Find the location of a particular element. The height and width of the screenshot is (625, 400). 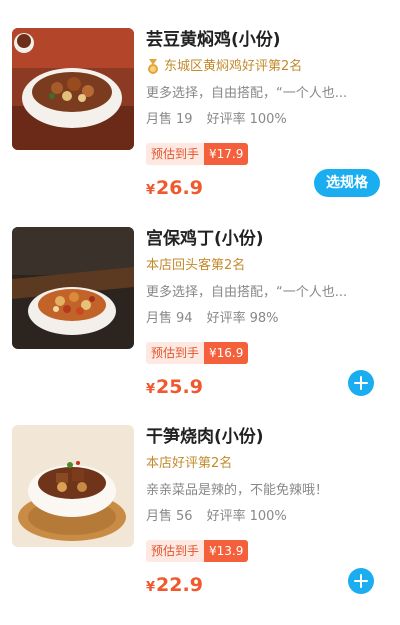

estimated-price-tag: 预估到手 ¥16.9 is located at coordinates (197, 353).